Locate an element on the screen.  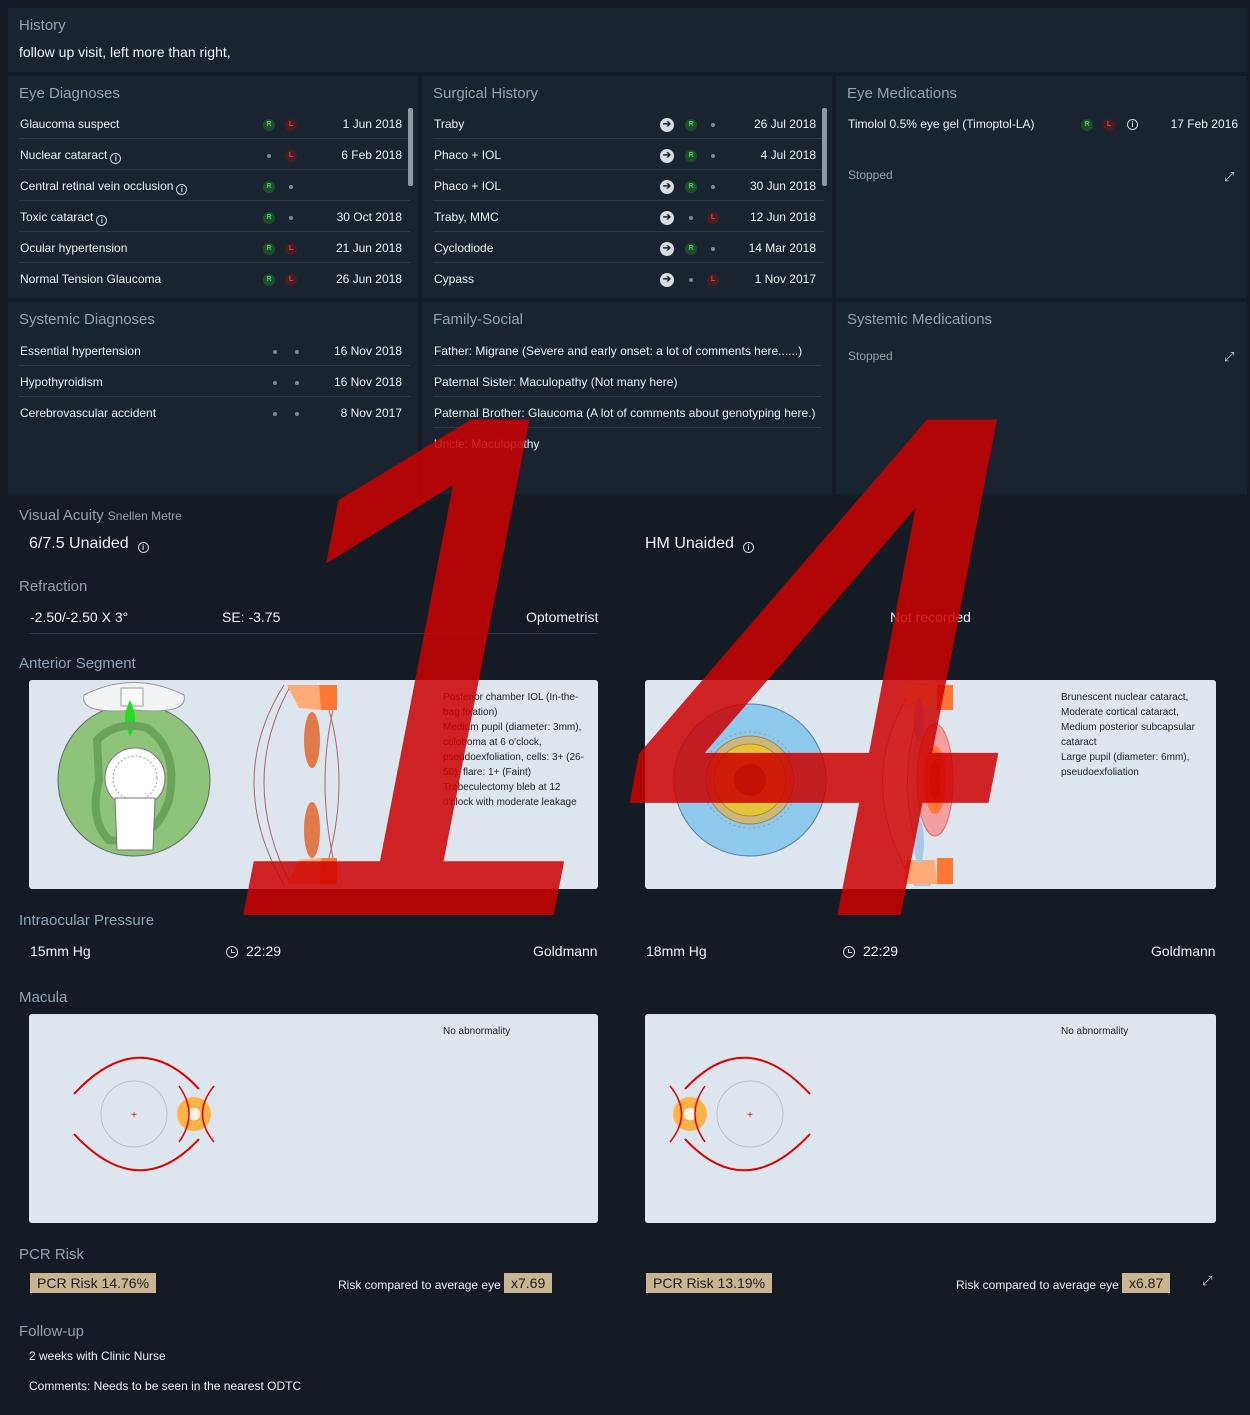
list-item: Nuclear cataract i L 6 Feb 2018 is located at coordinates (214, 154).